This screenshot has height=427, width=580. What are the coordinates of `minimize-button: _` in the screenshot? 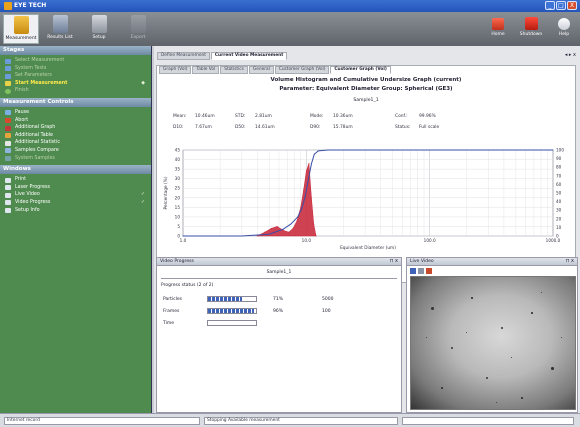 It's located at (550, 5).